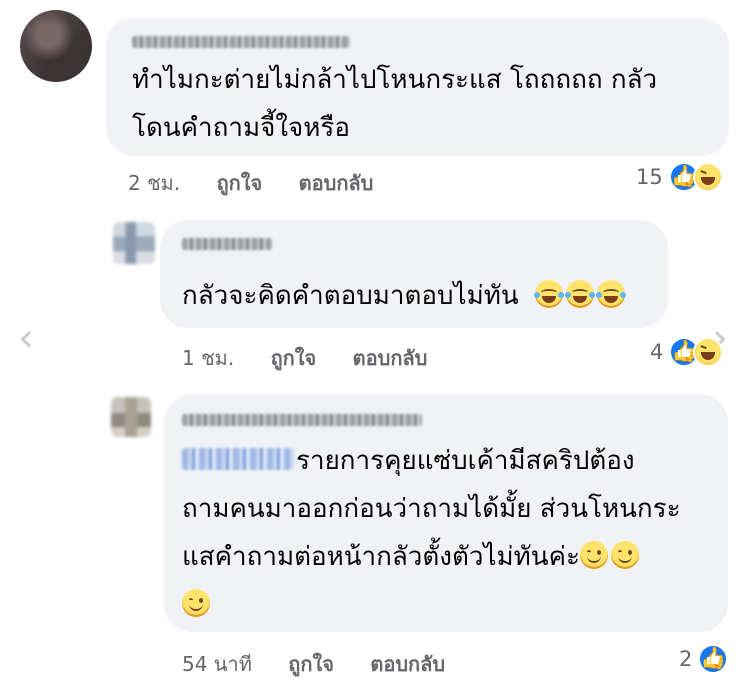  What do you see at coordinates (238, 458) in the screenshot?
I see `blurred-mention-tag` at bounding box center [238, 458].